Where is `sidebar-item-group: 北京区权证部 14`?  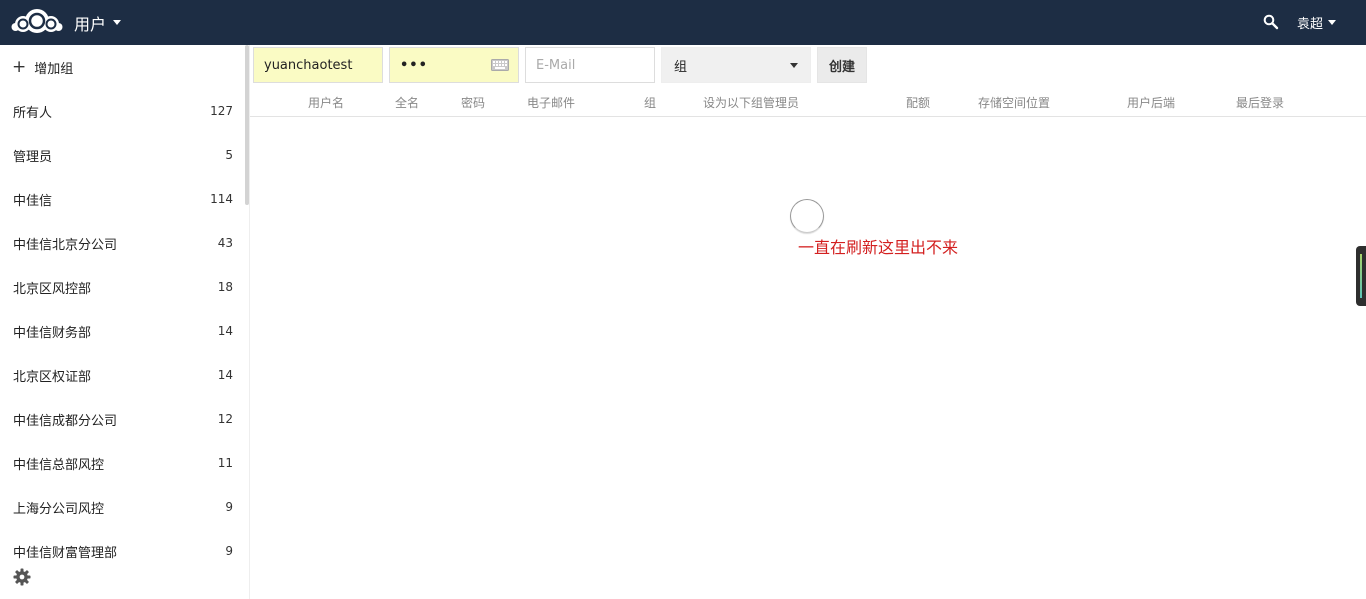 sidebar-item-group: 北京区权证部 14 is located at coordinates (122, 375).